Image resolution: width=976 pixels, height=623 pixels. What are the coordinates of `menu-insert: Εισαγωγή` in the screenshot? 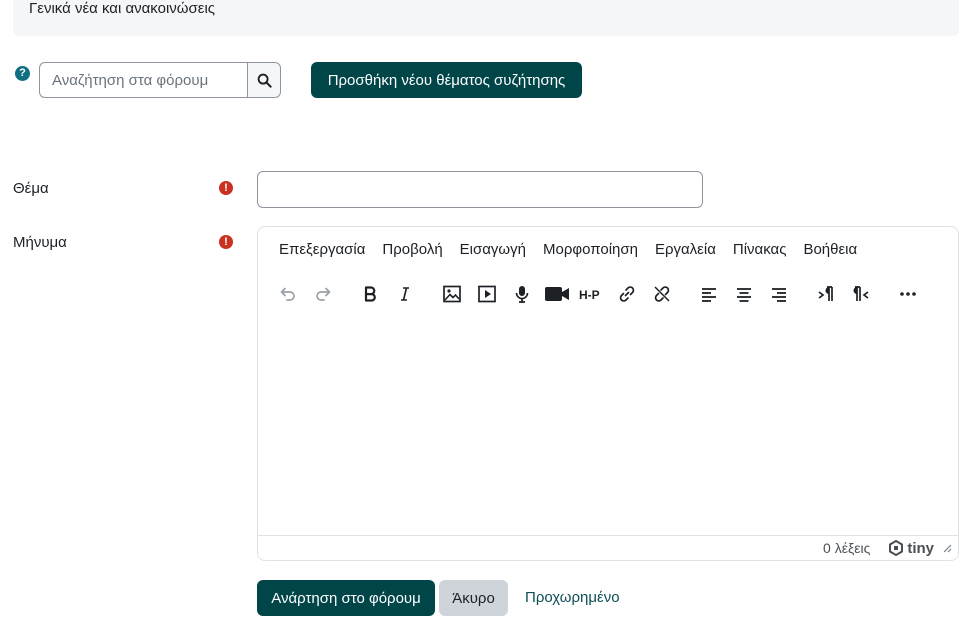 It's located at (493, 250).